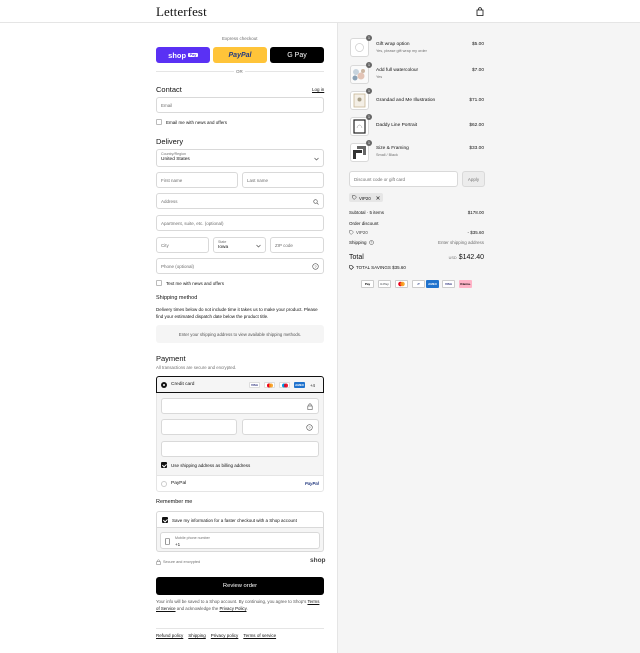 This screenshot has width=640, height=653. Describe the element at coordinates (170, 141) in the screenshot. I see `delivery-heading: Delivery` at that location.